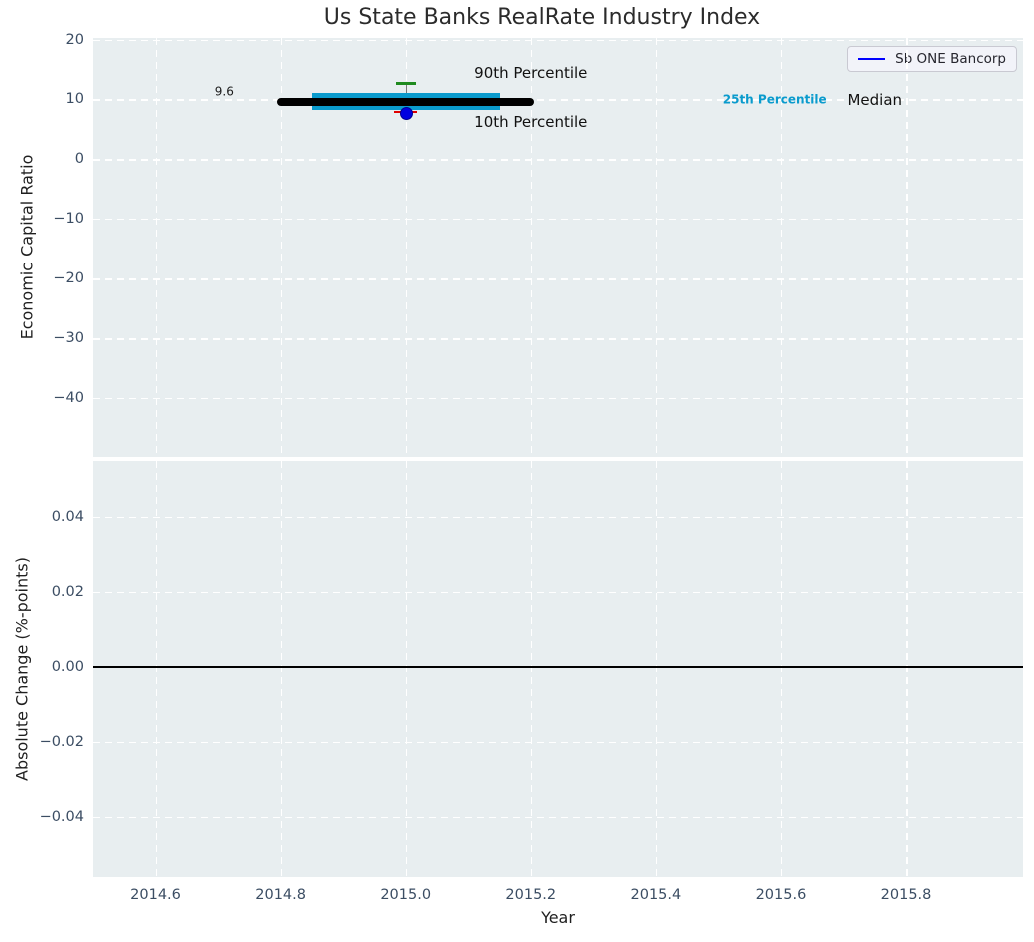 This screenshot has height=942, width=1034. I want to click on legend: Sb ONE Bancorp, so click(932, 59).